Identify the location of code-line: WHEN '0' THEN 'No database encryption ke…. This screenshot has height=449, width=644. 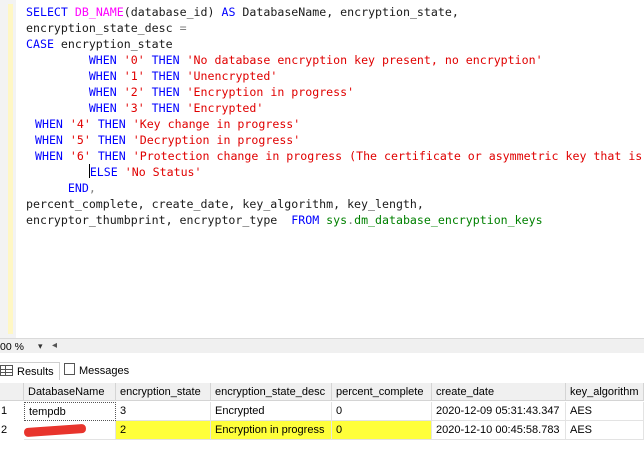
(321, 60).